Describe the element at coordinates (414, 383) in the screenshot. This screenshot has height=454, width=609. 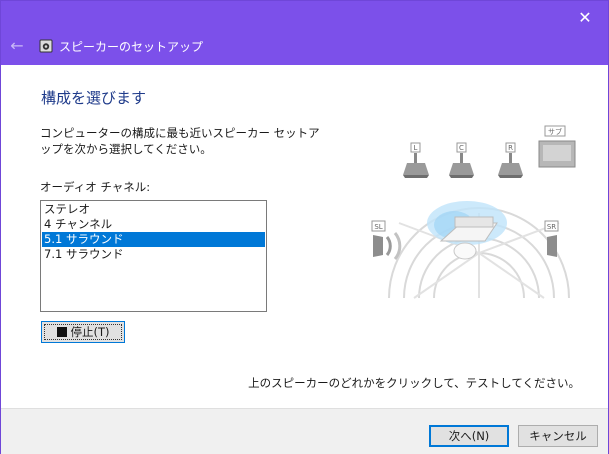
I see `test-hint: 上のスピーカーのどれかをクリックして、テストしてください。` at that location.